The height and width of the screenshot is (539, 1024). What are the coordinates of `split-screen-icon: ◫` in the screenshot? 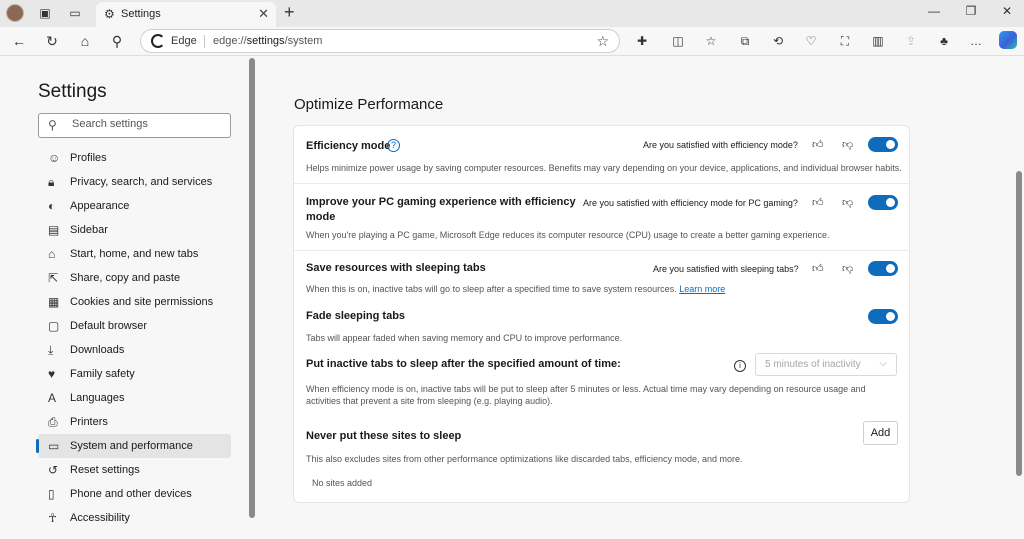 It's located at (678, 41).